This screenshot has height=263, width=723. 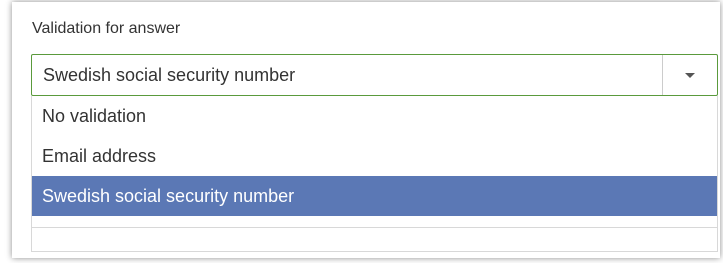 I want to click on option-email-address: Email address, so click(x=374, y=156).